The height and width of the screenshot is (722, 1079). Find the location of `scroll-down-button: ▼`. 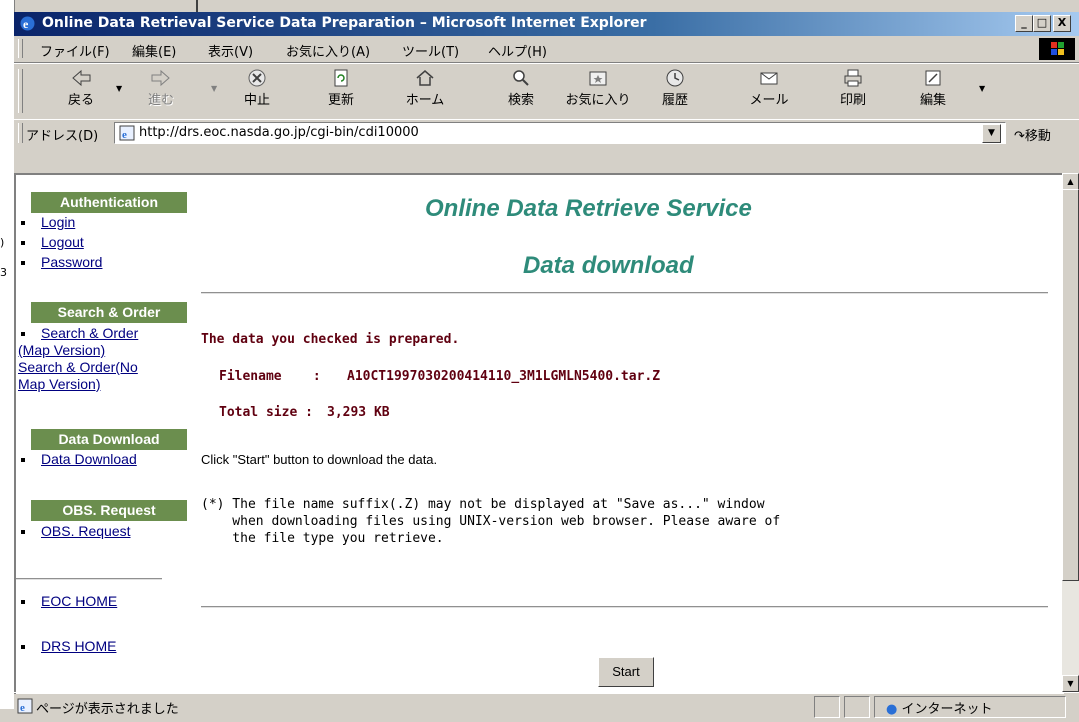

scroll-down-button: ▼ is located at coordinates (1070, 683).